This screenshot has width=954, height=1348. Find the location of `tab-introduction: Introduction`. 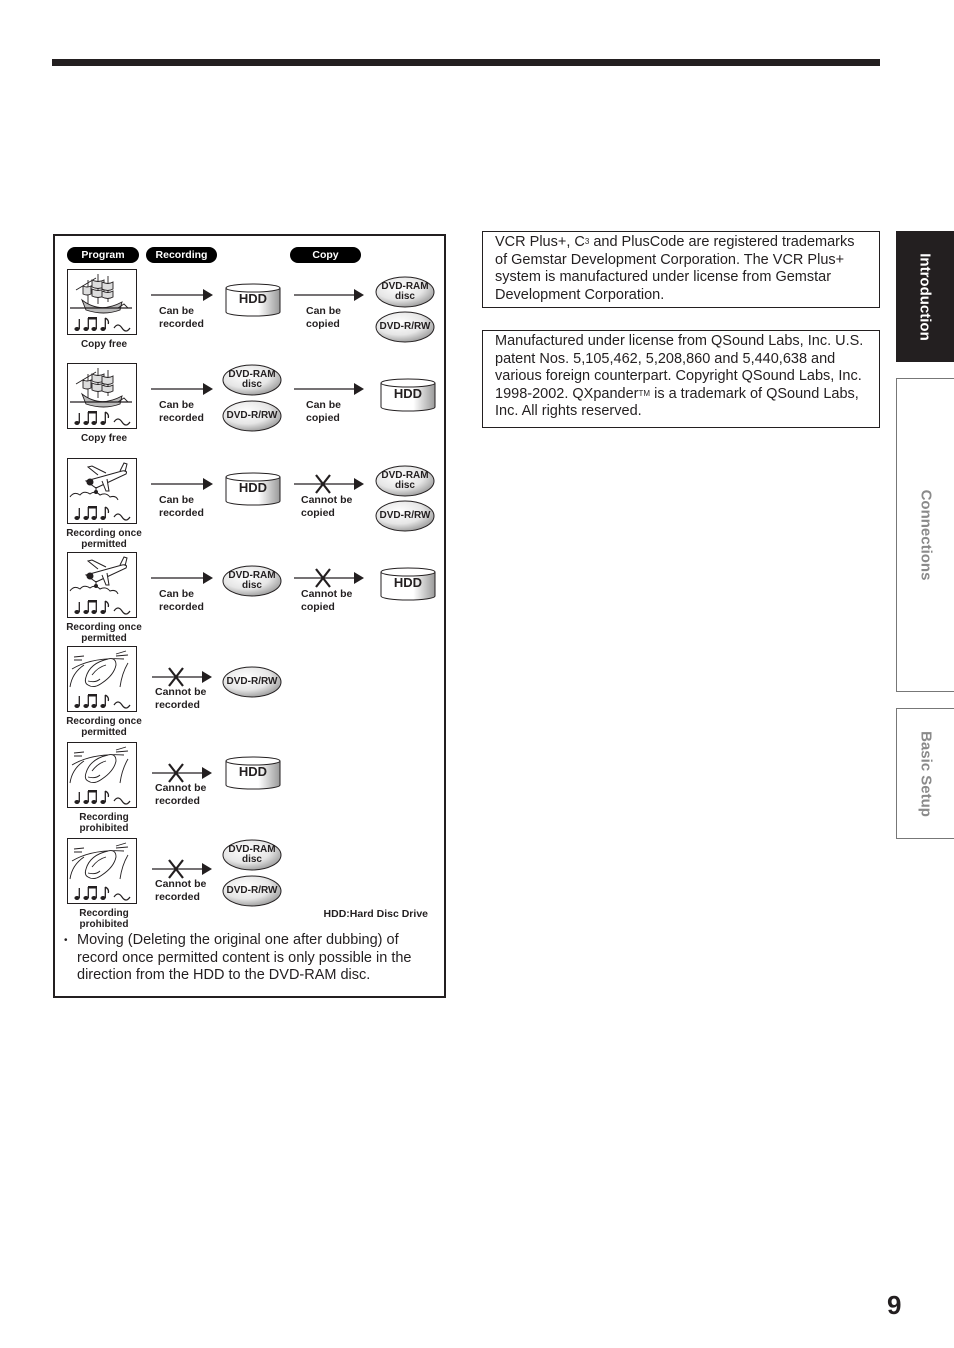

tab-introduction: Introduction is located at coordinates (925, 296).